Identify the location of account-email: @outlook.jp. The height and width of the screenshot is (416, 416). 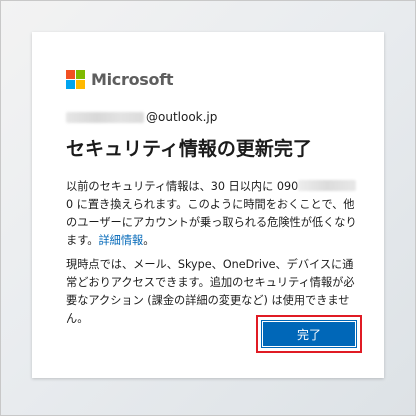
(141, 117).